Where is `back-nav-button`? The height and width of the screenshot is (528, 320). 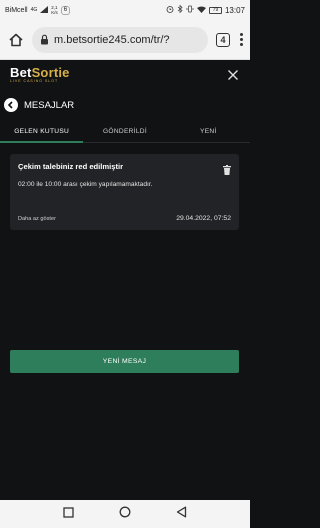
back-nav-button is located at coordinates (181, 514).